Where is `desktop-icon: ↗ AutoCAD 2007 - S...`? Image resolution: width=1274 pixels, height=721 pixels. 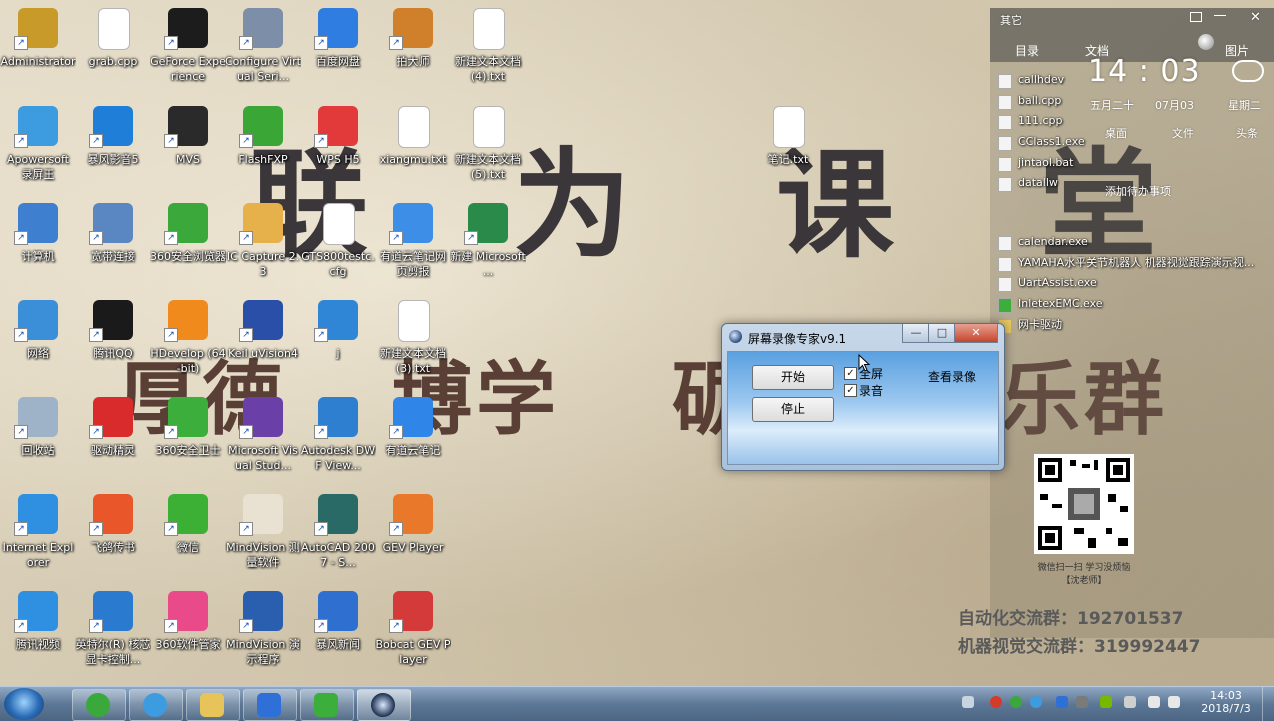
desktop-icon: ↗ AutoCAD 2007 - S... is located at coordinates (338, 540).